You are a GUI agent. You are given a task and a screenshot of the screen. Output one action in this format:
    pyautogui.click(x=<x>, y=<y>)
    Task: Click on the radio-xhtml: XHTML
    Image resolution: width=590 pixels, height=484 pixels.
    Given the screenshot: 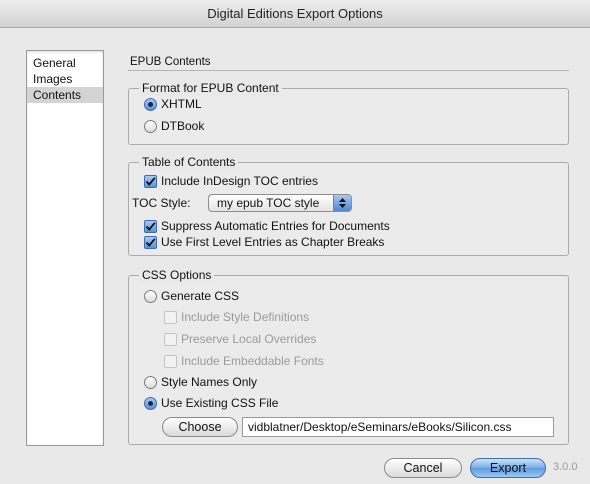 What is the action you would take?
    pyautogui.click(x=173, y=104)
    